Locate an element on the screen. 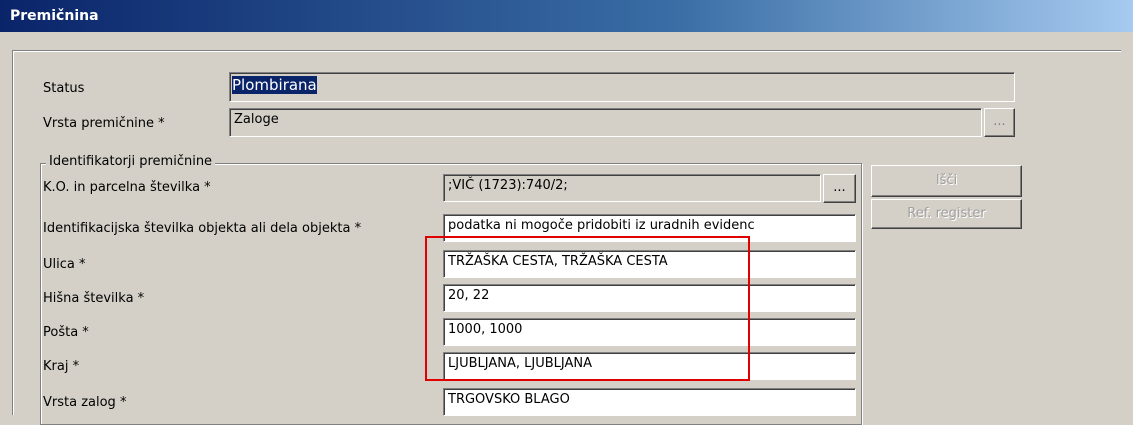  ulica-field: TRŽAŠKA CESTA, TRŽAŠKA CESTA is located at coordinates (649, 264).